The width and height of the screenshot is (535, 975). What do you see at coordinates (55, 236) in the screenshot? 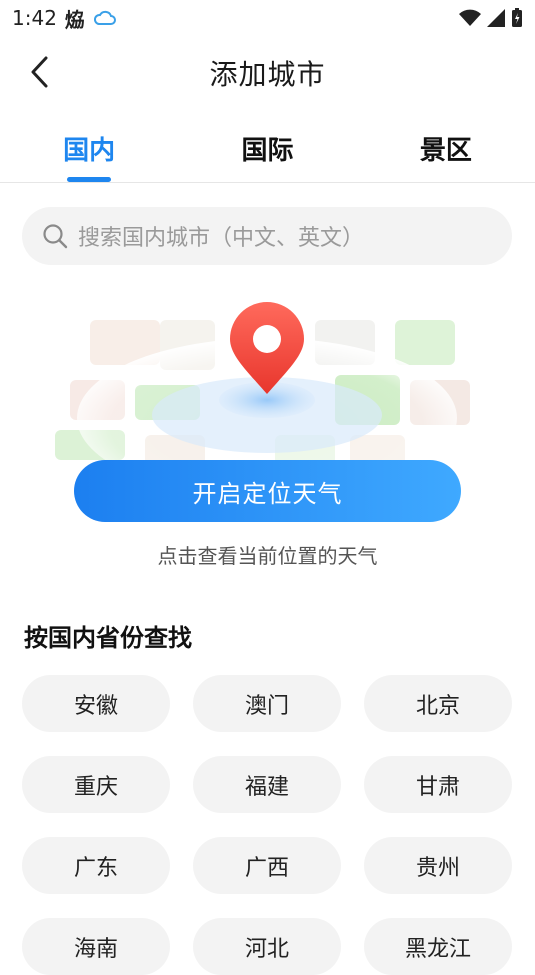
I see `search-icon` at bounding box center [55, 236].